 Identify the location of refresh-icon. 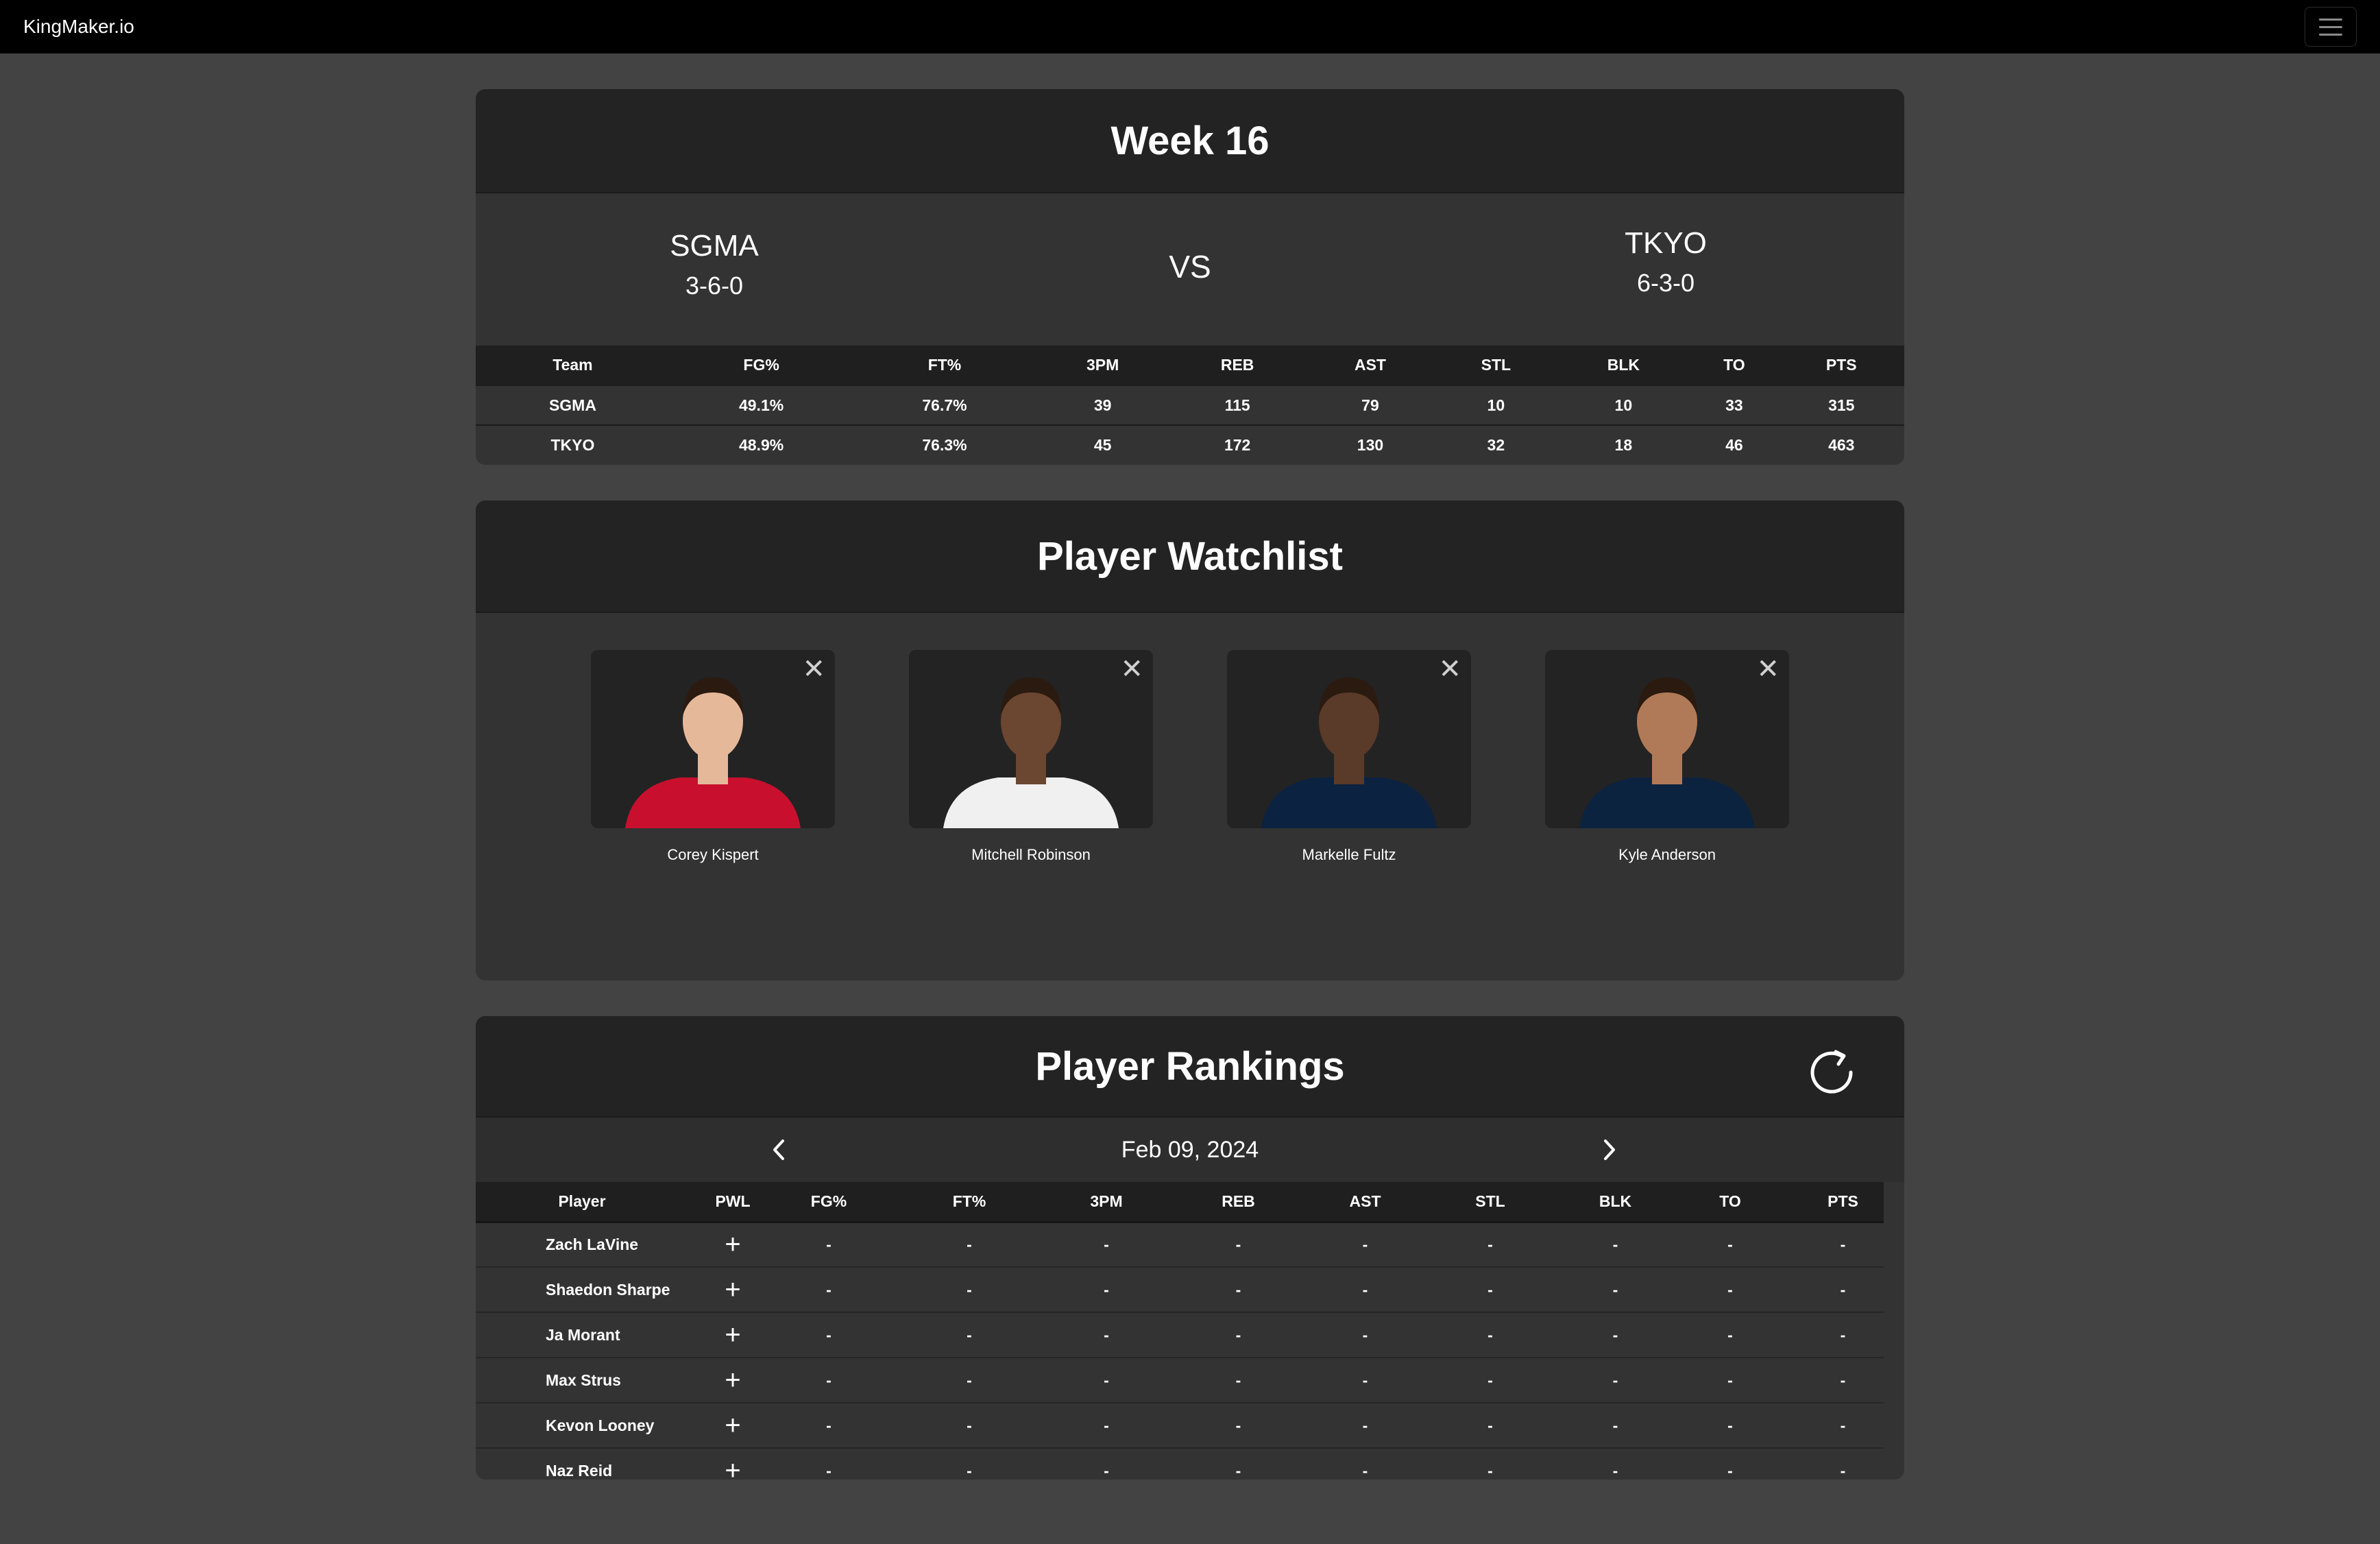
(1831, 1071).